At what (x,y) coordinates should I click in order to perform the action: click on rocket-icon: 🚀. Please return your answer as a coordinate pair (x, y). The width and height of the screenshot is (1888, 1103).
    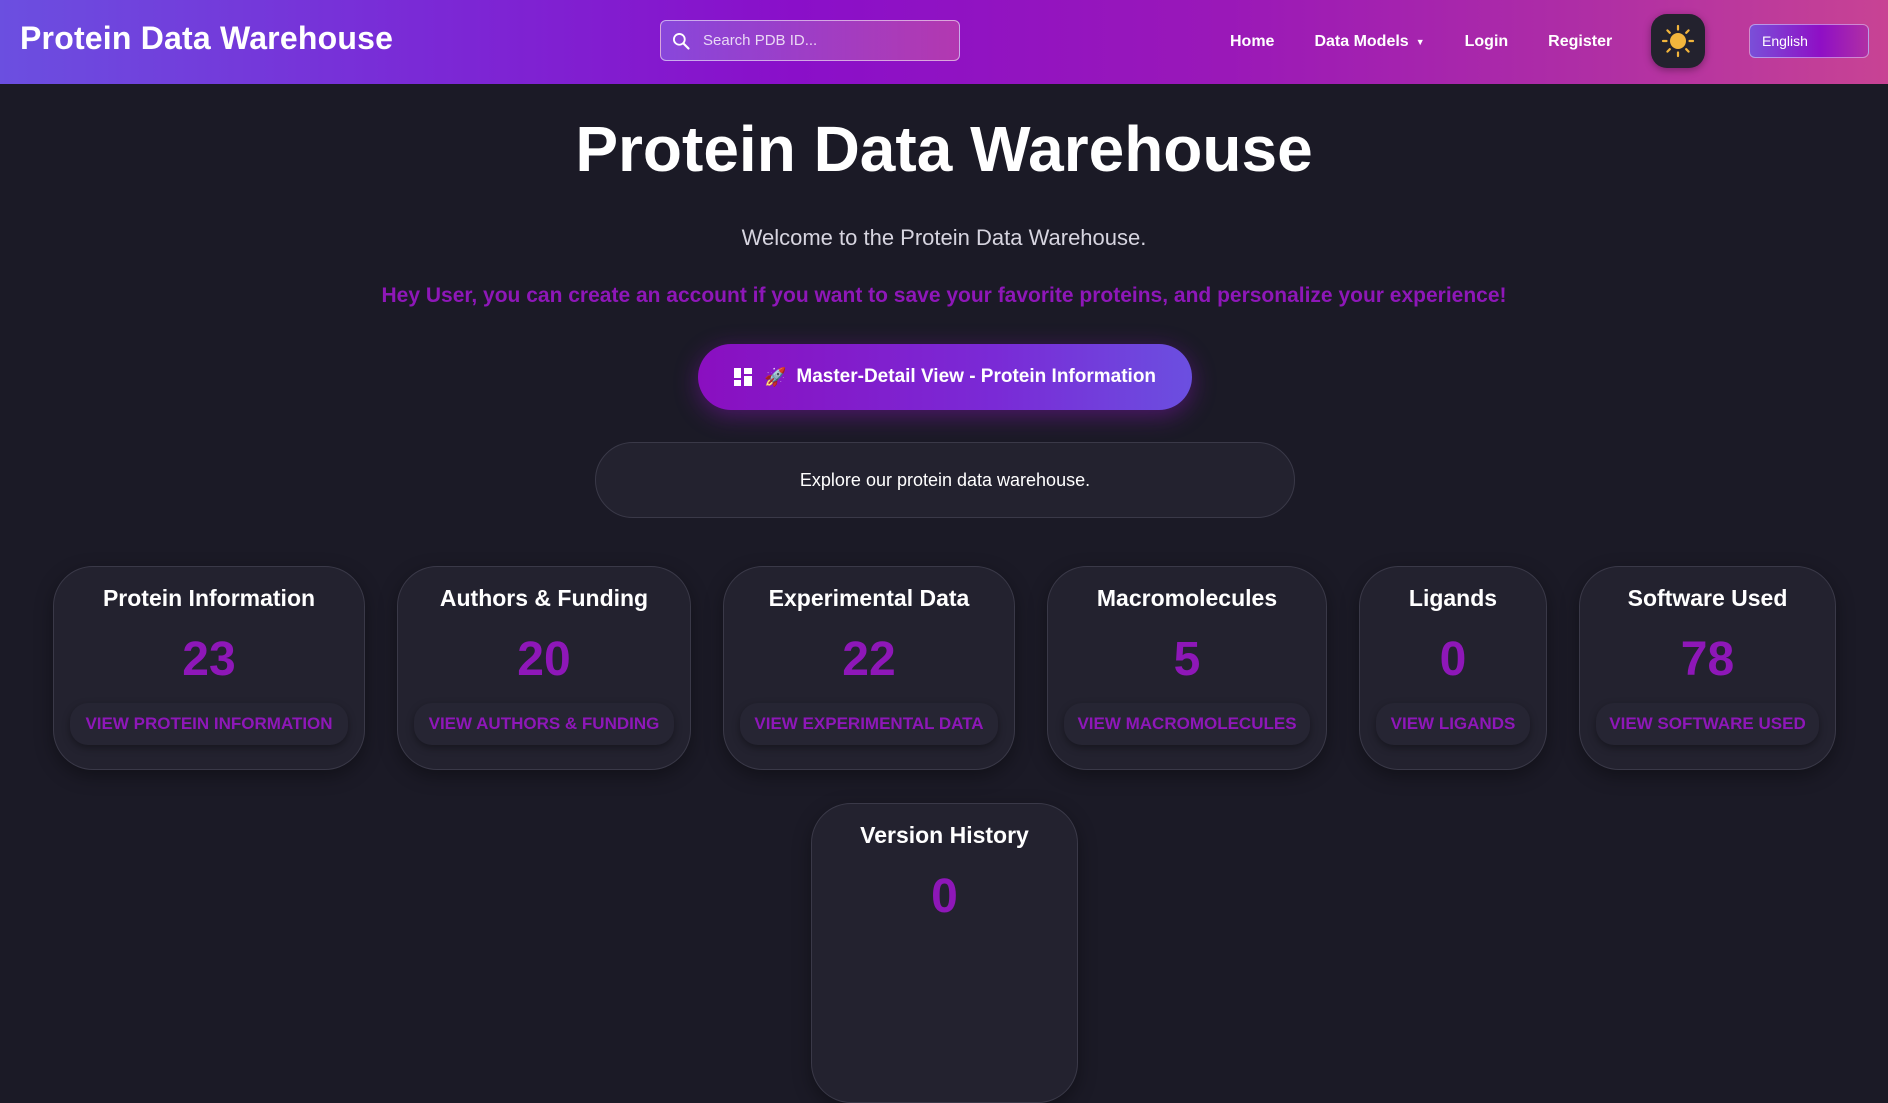
    Looking at the image, I should click on (775, 376).